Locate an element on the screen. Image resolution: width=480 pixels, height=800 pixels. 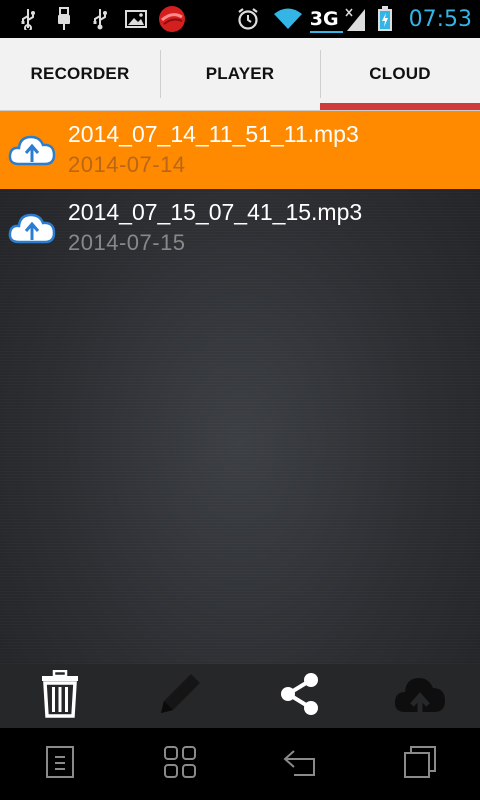
delete-button is located at coordinates (60, 696).